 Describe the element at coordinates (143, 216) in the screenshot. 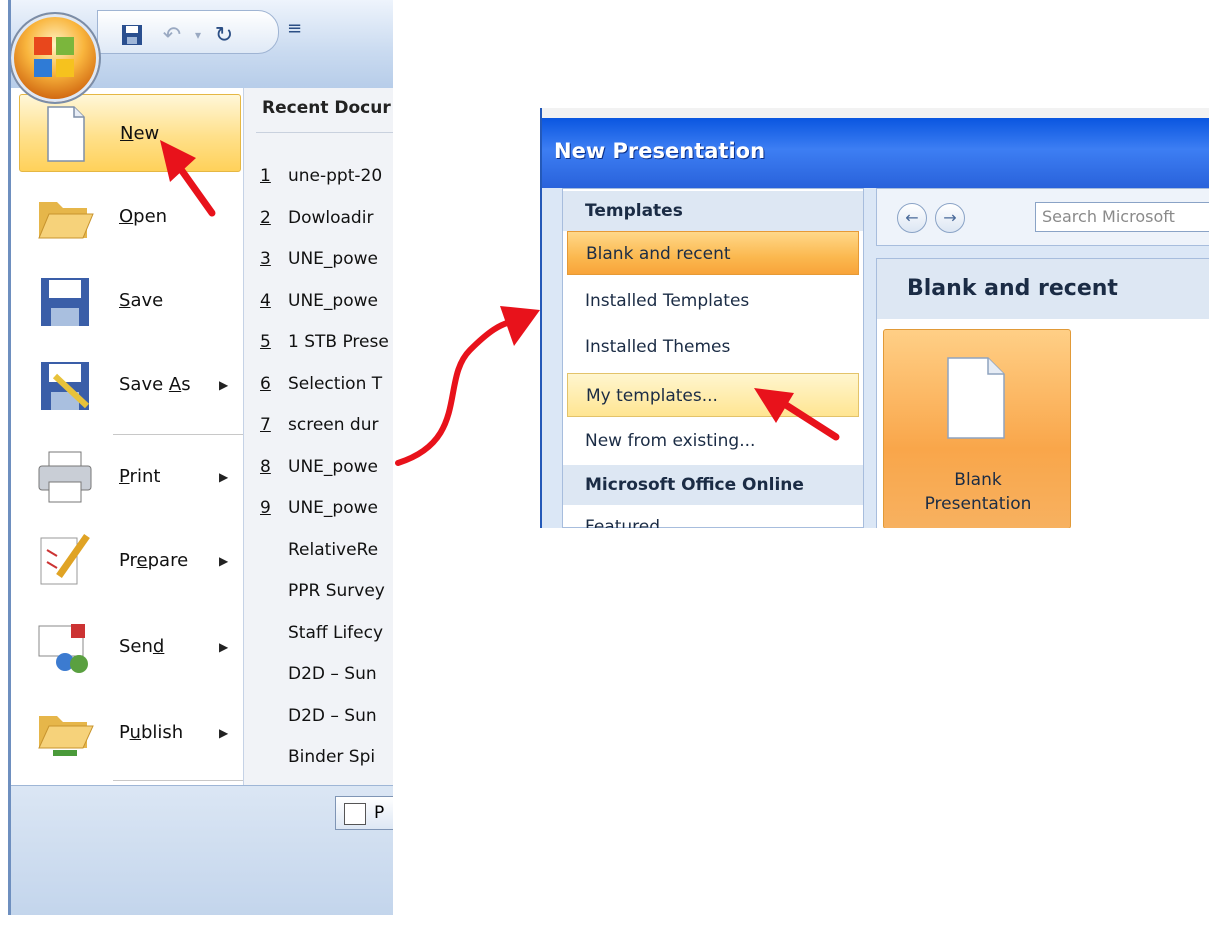

I see `menu-label: Open` at that location.